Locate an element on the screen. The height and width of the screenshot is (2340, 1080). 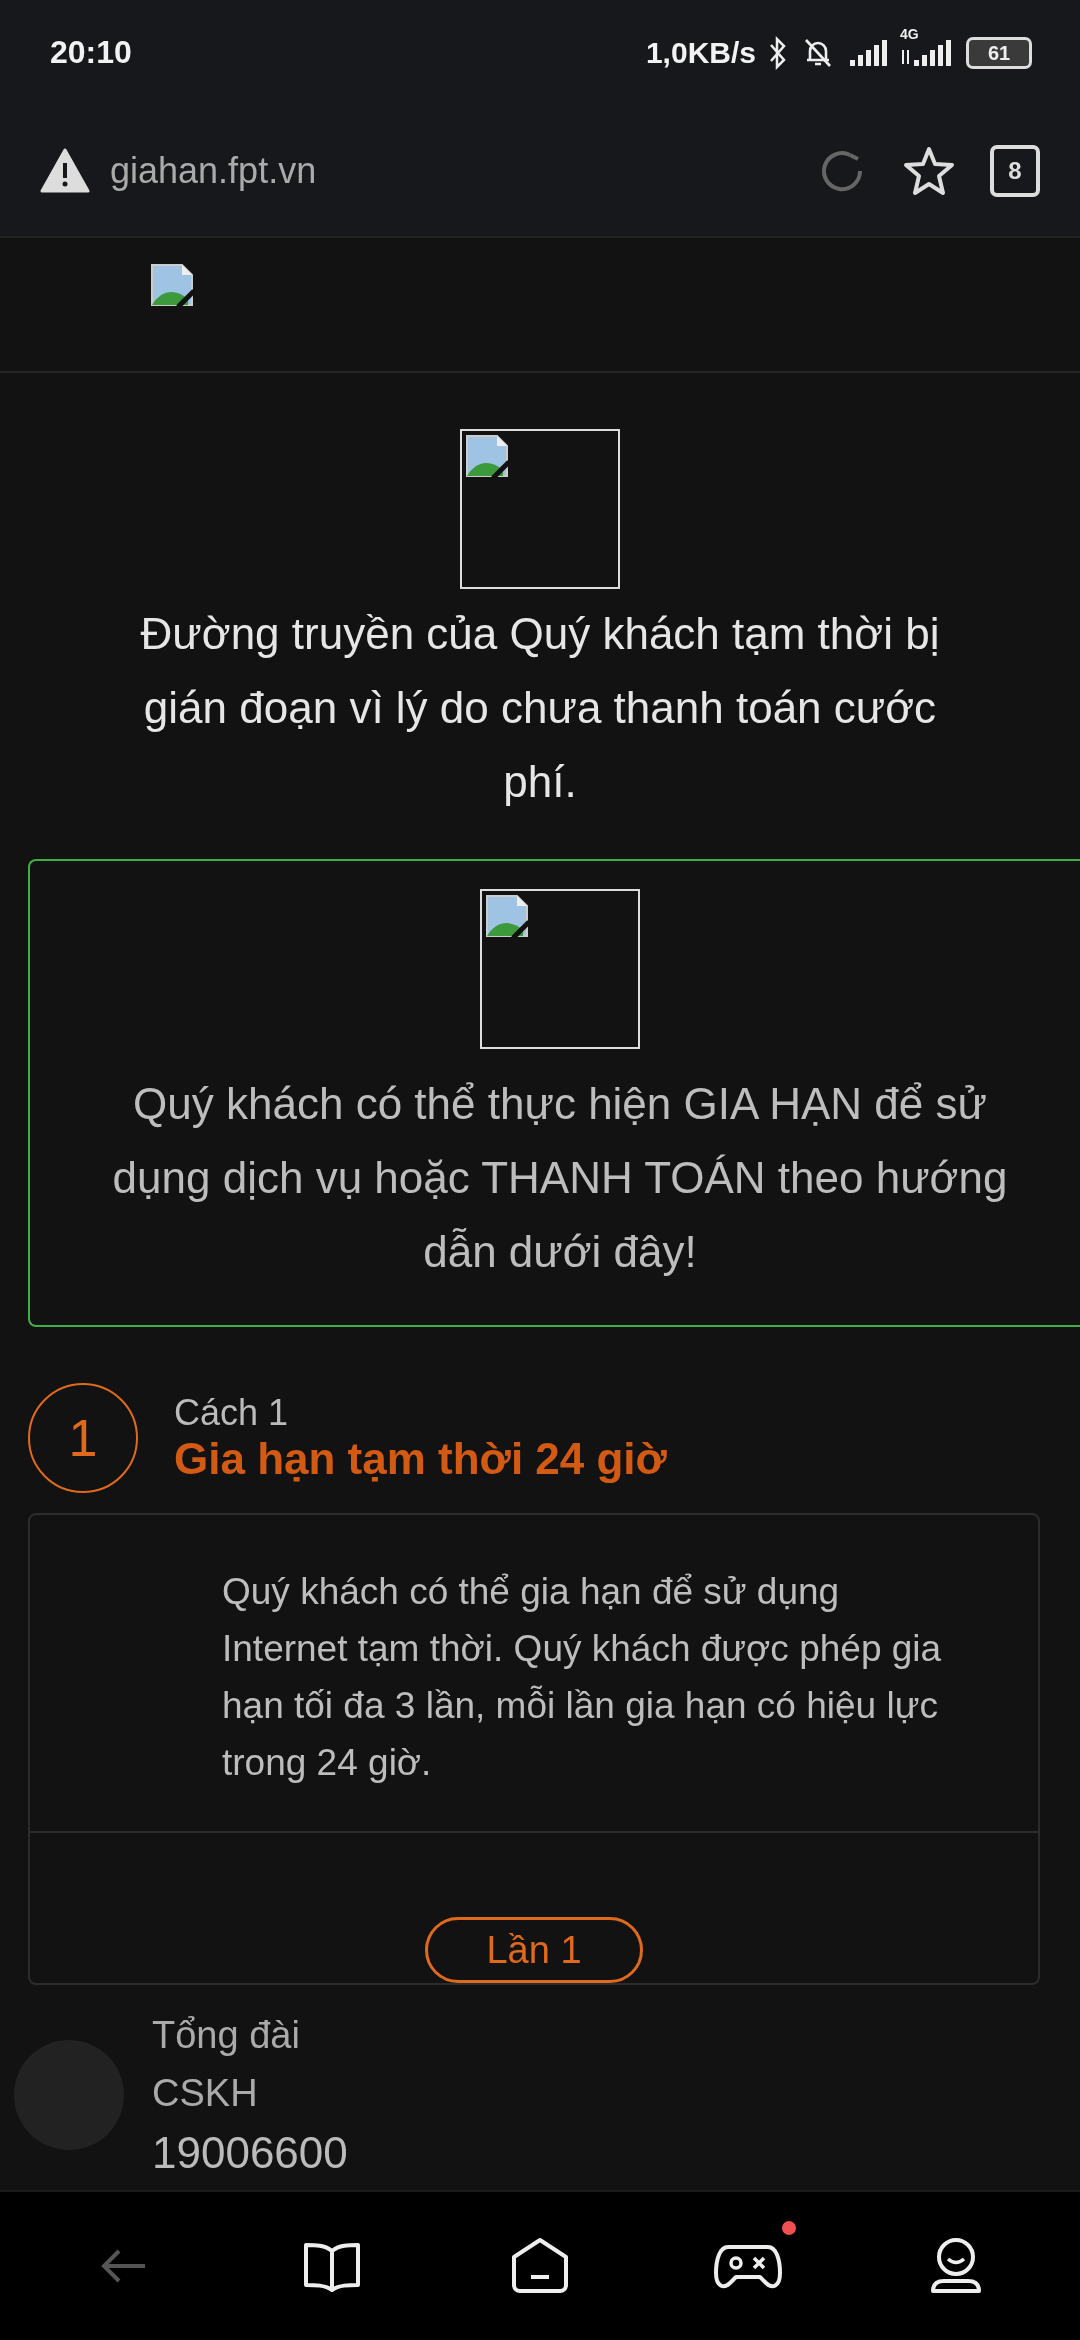
step-title: Gia hạn tạm thời 24 giờ is located at coordinates (420, 1459).